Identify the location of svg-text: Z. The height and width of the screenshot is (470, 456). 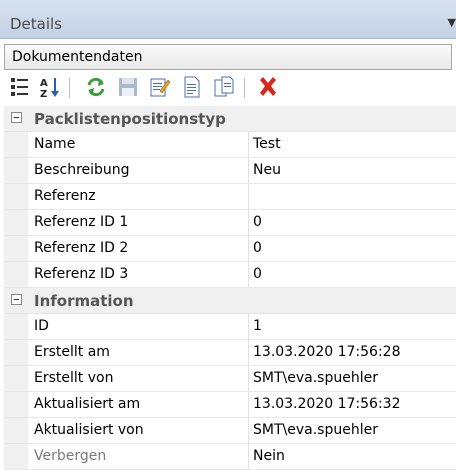
(43, 94).